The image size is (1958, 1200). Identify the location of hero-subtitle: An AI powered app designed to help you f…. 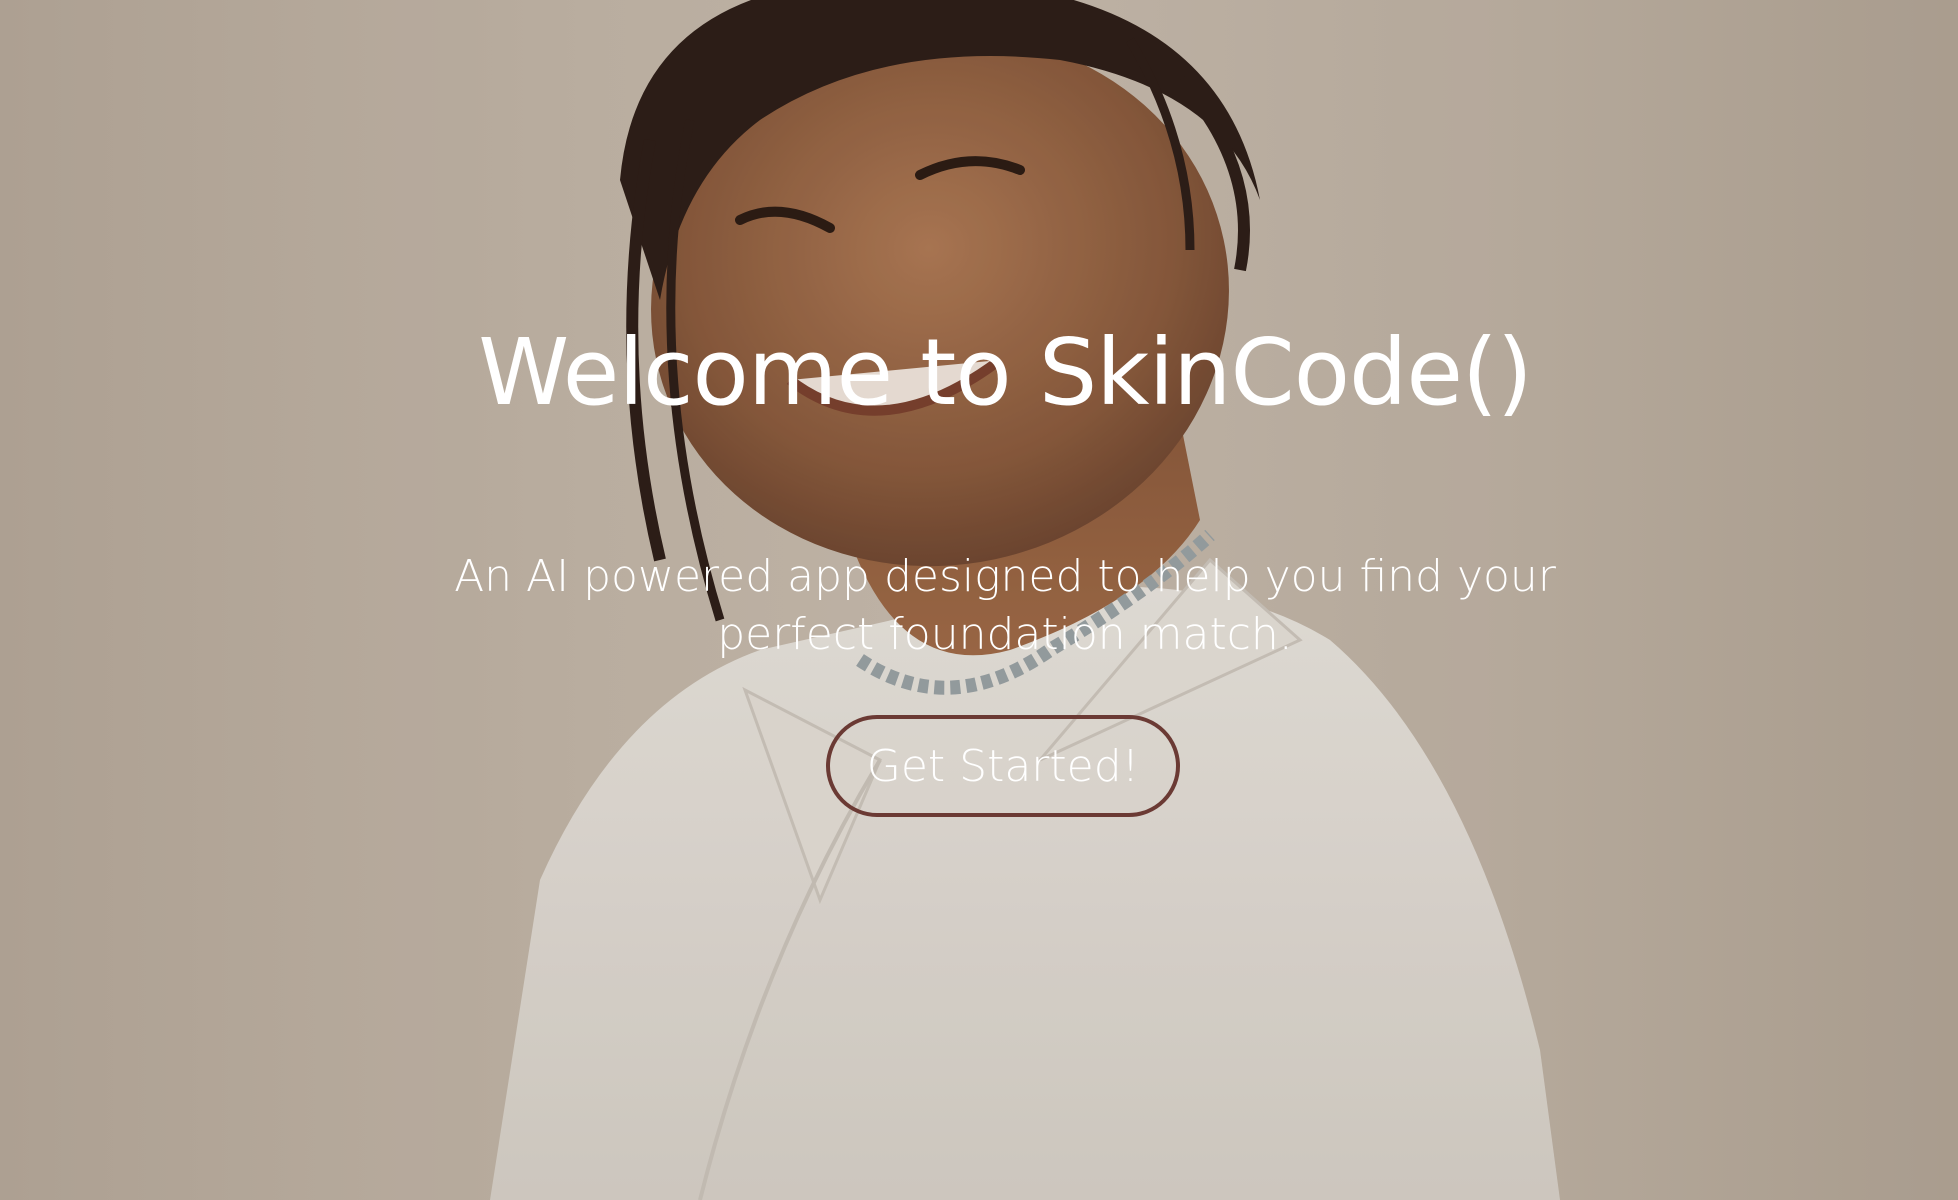
(1005, 605).